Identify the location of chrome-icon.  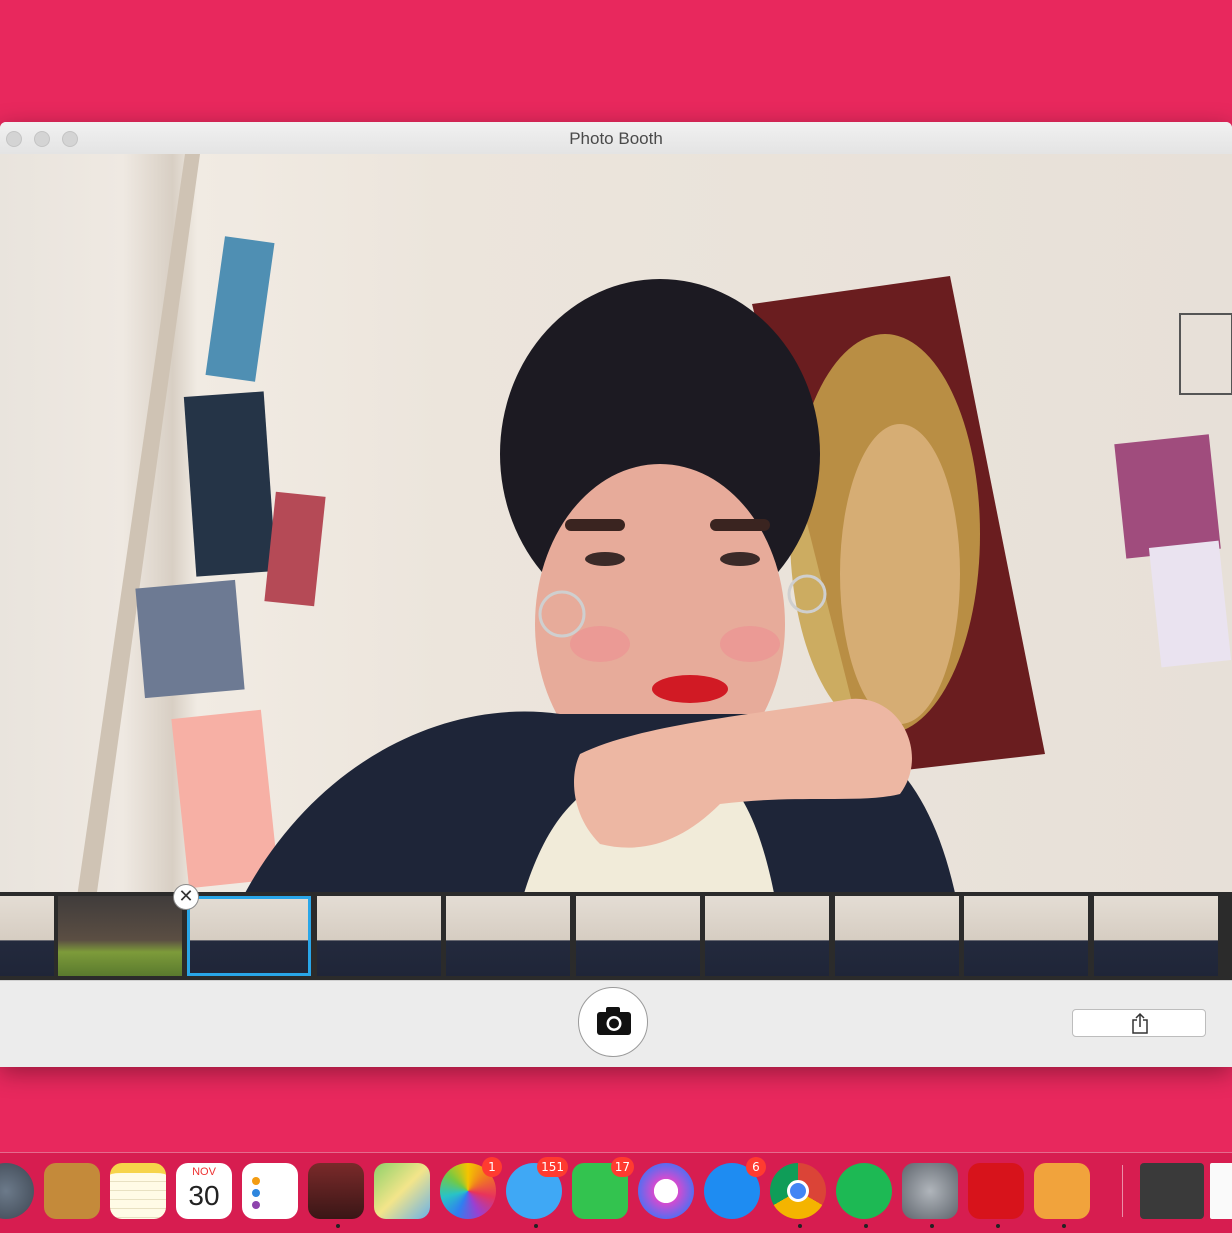
(798, 1191).